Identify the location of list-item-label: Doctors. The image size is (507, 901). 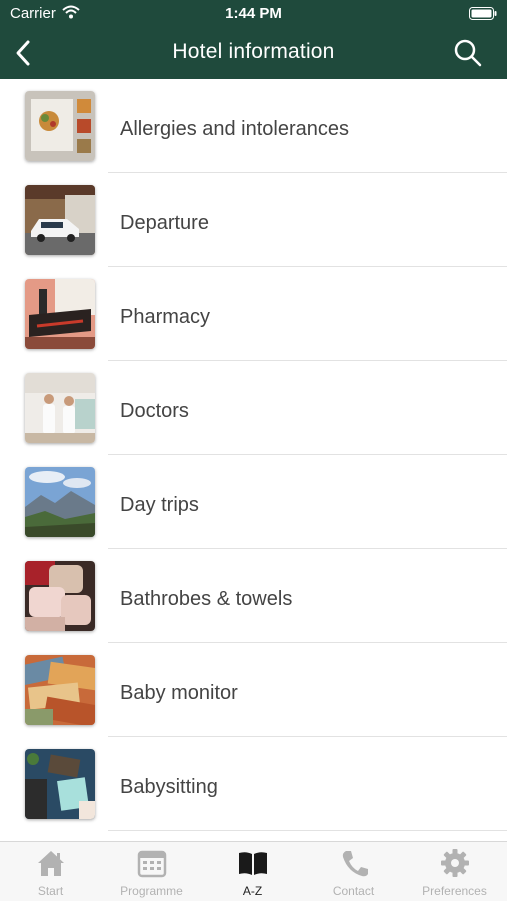
(154, 411).